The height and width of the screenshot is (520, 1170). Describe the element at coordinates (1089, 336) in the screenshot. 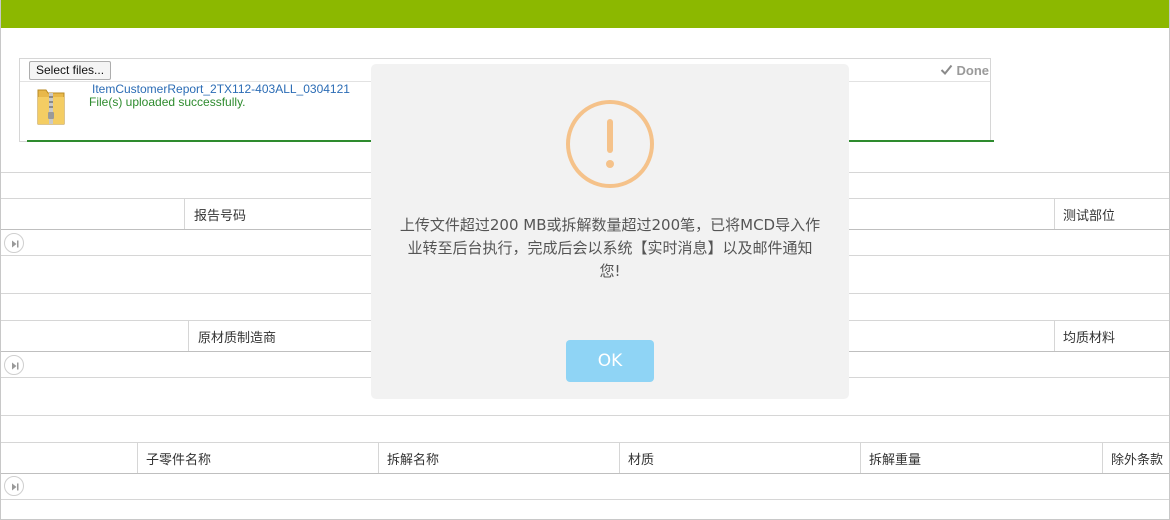

I see `column-header-homogeneous-material: 均质材料` at that location.